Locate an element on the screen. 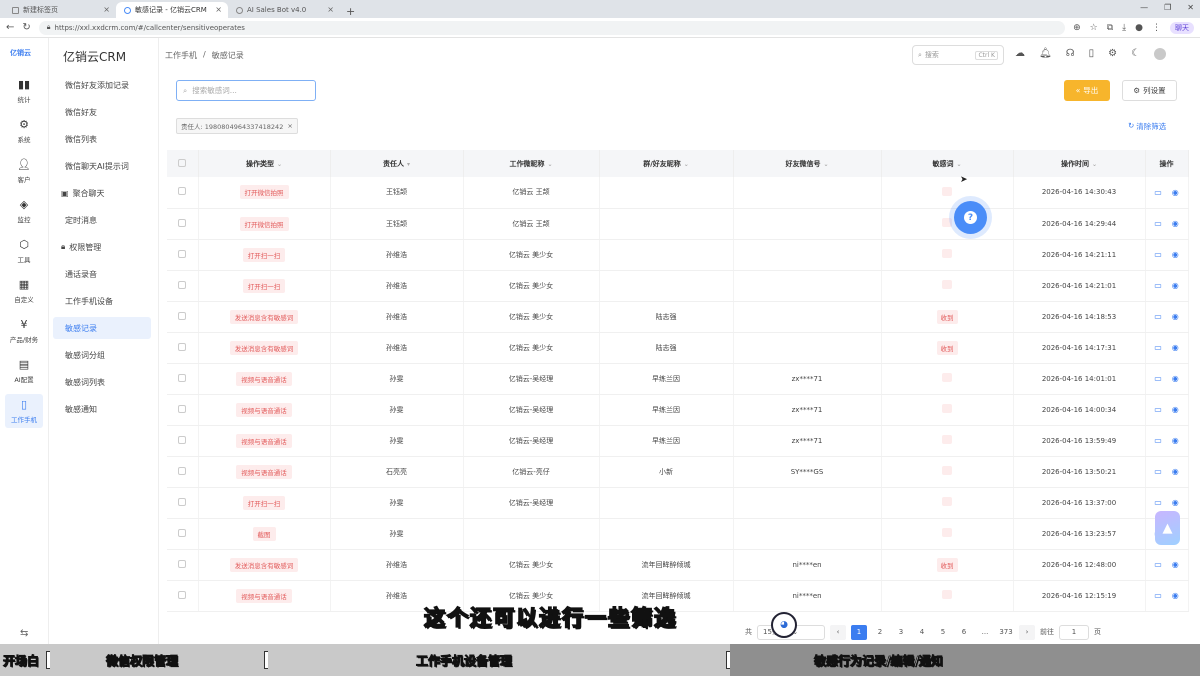 Image resolution: width=1200 pixels, height=676 pixels. menu-item-ai-prompts: 微信聊天AI提示词 is located at coordinates (102, 166).